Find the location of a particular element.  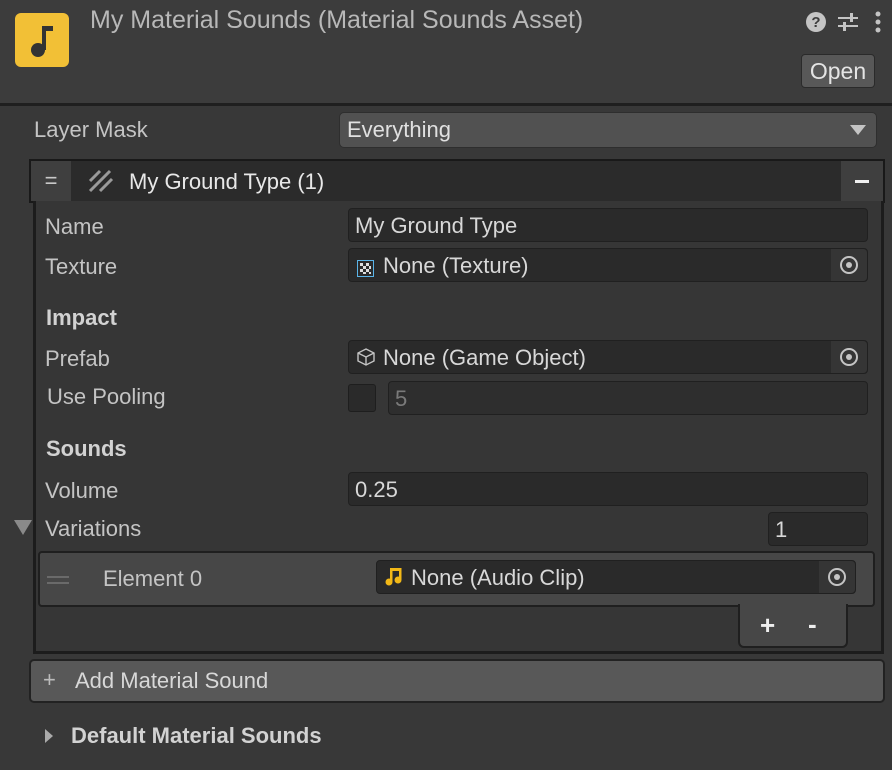

pool-size-value: 5 is located at coordinates (401, 398).